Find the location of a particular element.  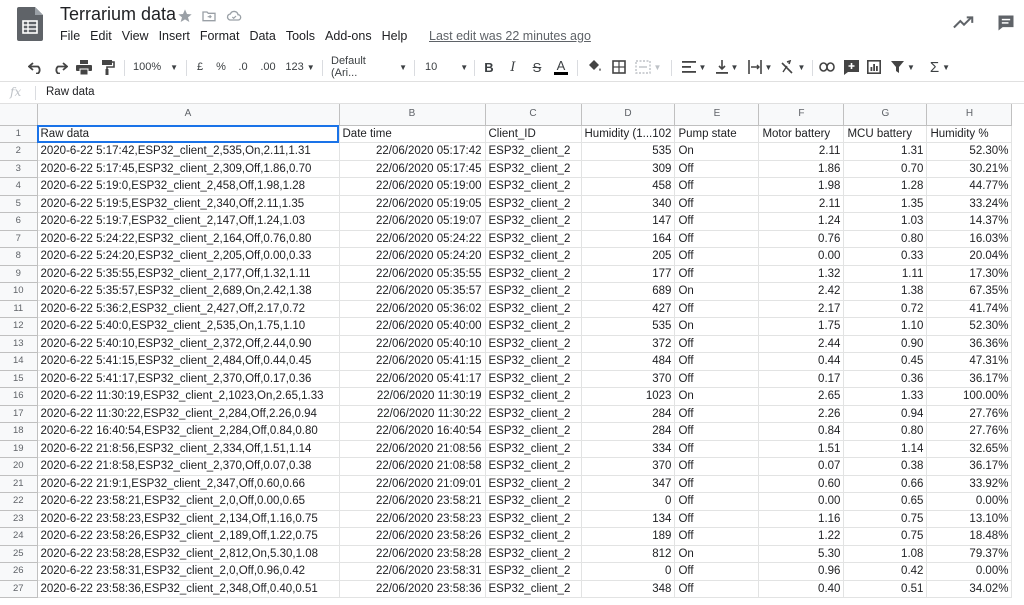

table-cell: 33.92% is located at coordinates (969, 484).